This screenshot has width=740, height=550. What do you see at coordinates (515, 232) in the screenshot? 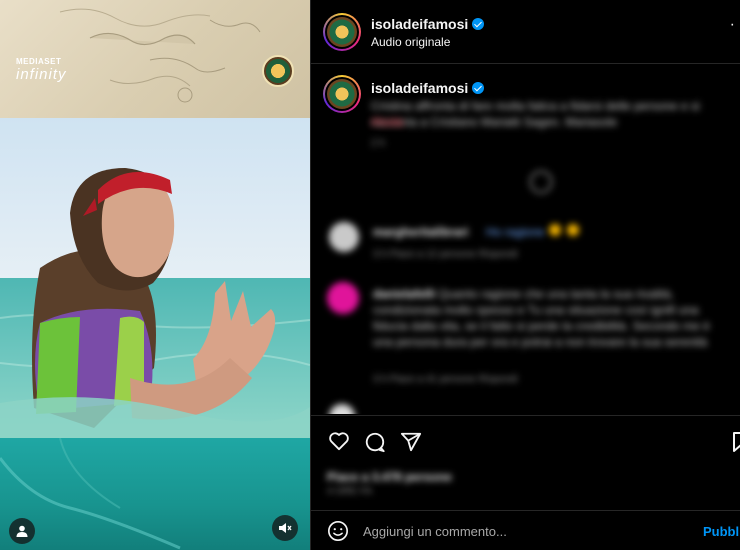
I see `comment-text: Ho ragione` at bounding box center [515, 232].